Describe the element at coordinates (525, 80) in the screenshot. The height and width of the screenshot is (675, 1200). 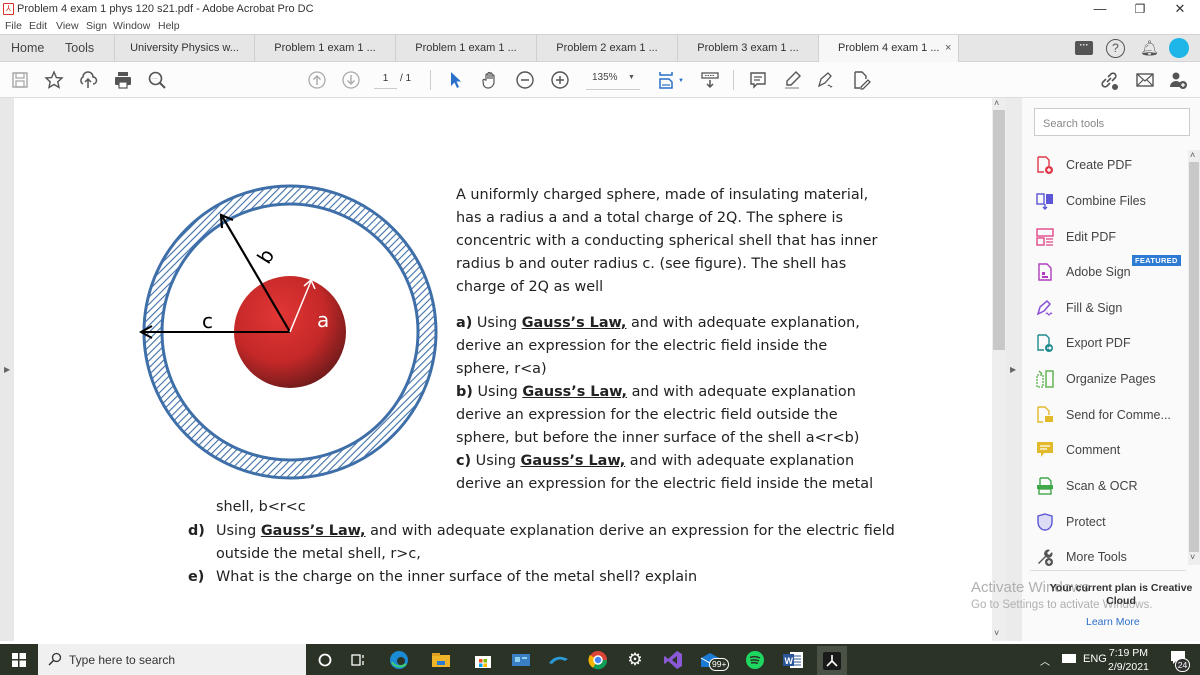
I see `zoom-out-icon` at that location.